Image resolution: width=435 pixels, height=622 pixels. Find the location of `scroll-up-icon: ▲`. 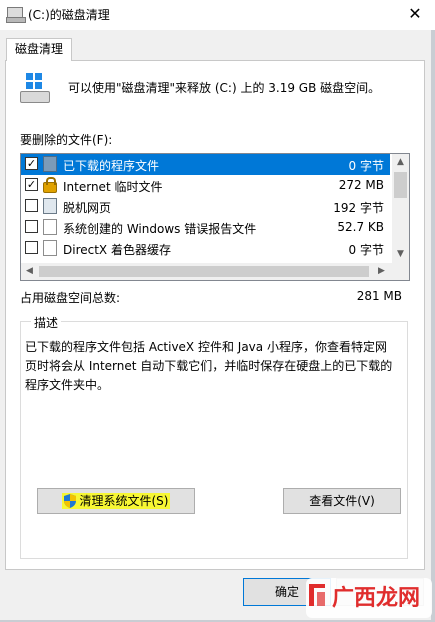

scroll-up-icon: ▲ is located at coordinates (400, 162).